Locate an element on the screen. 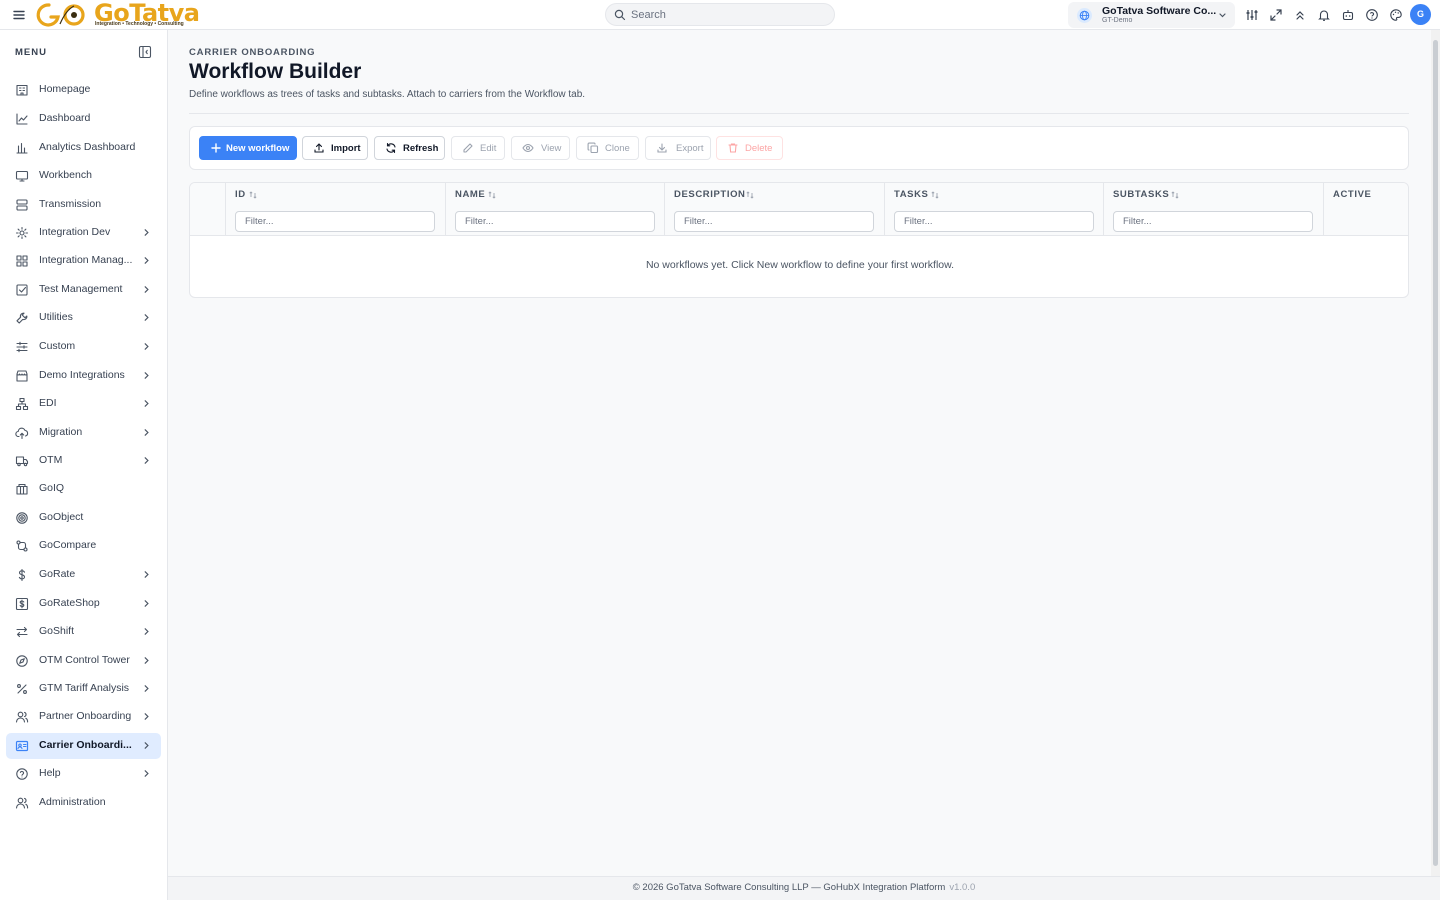 This screenshot has height=900, width=1440. sidebar-item-custom: Custom is located at coordinates (83, 347).